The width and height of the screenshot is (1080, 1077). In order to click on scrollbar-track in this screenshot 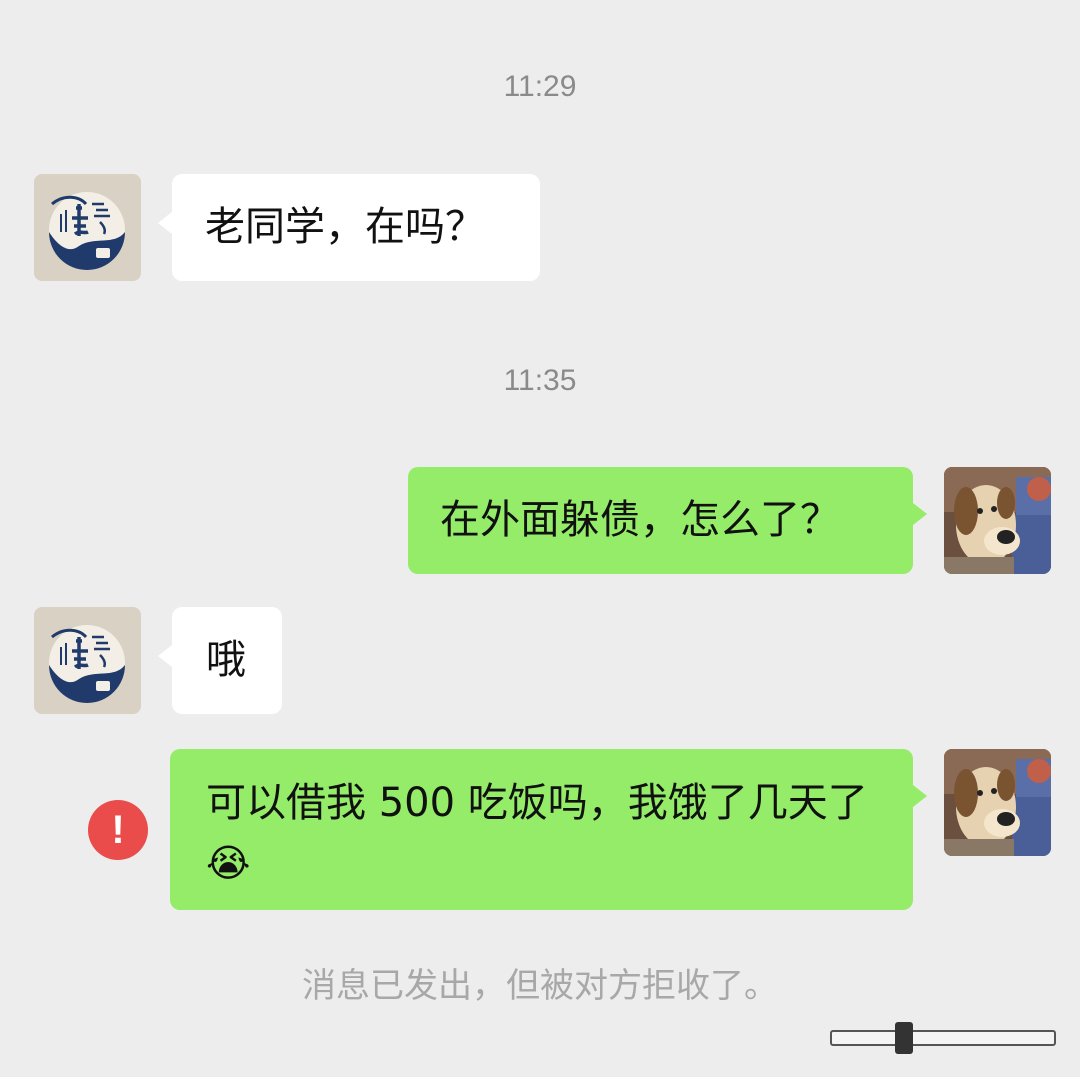, I will do `click(943, 1038)`.